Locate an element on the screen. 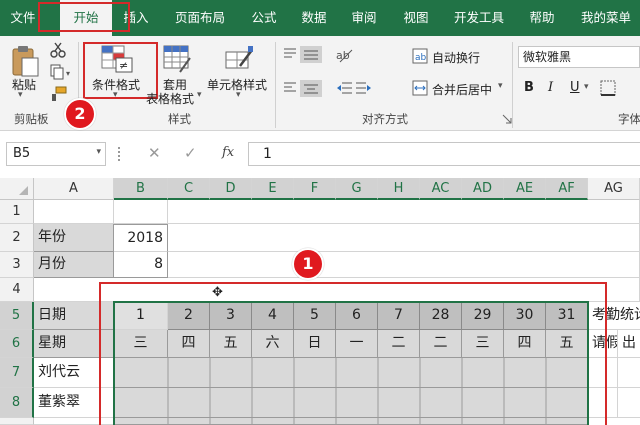 This screenshot has height=425, width=640. name-box-chevron-icon: ▾ is located at coordinates (98, 152).